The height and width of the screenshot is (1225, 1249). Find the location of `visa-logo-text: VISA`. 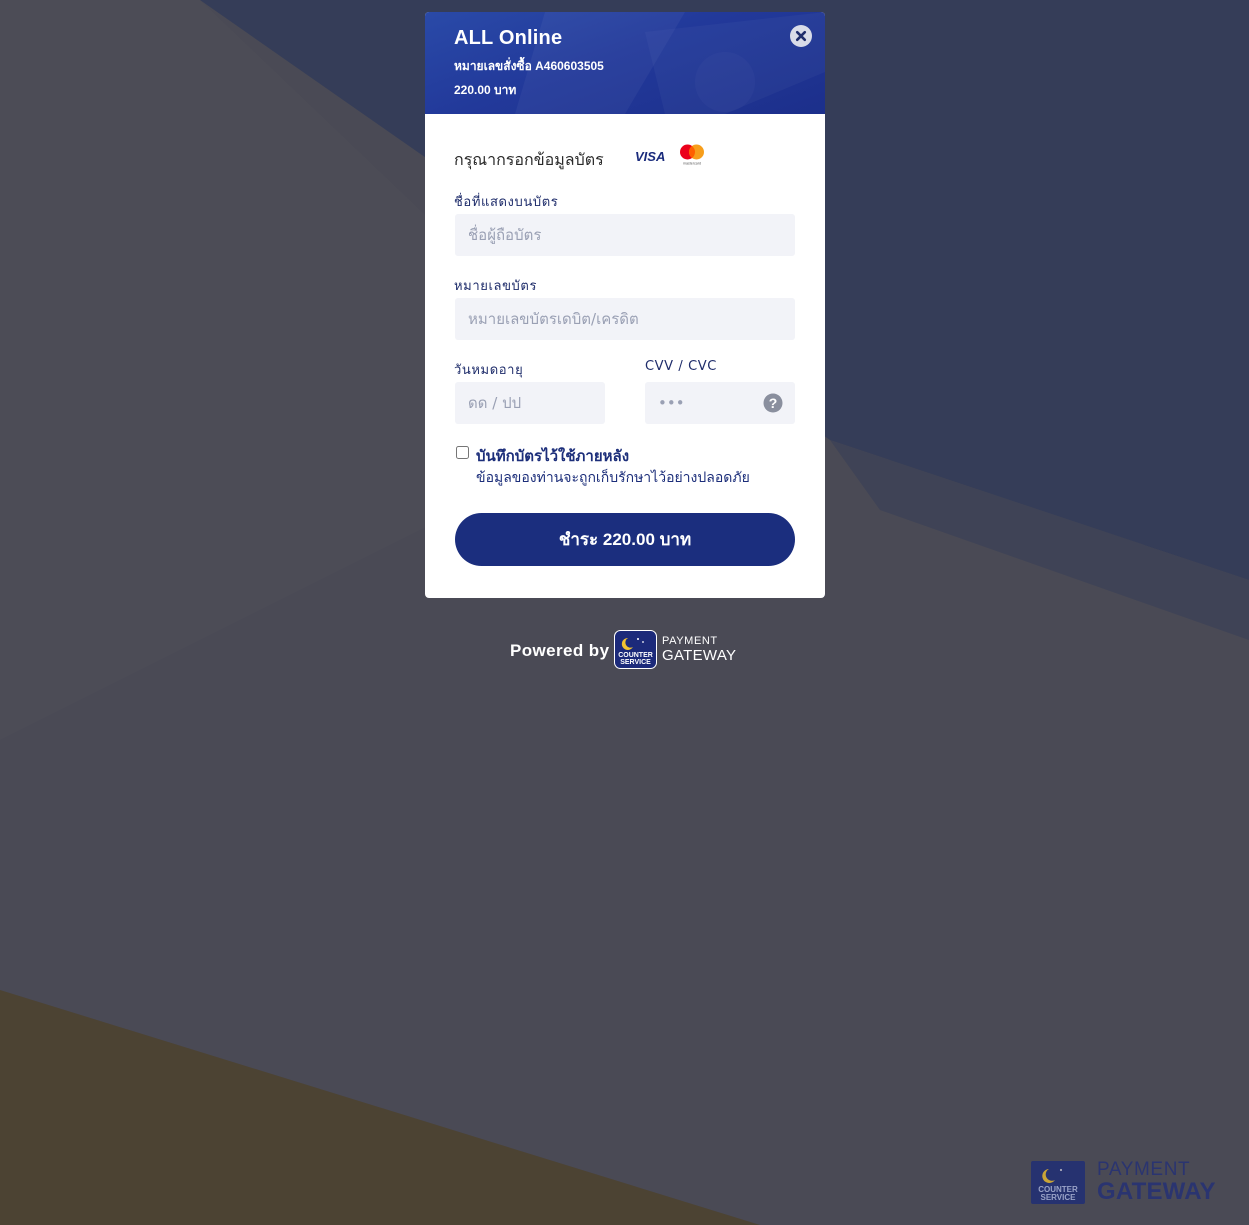

visa-logo-text: VISA is located at coordinates (650, 156).